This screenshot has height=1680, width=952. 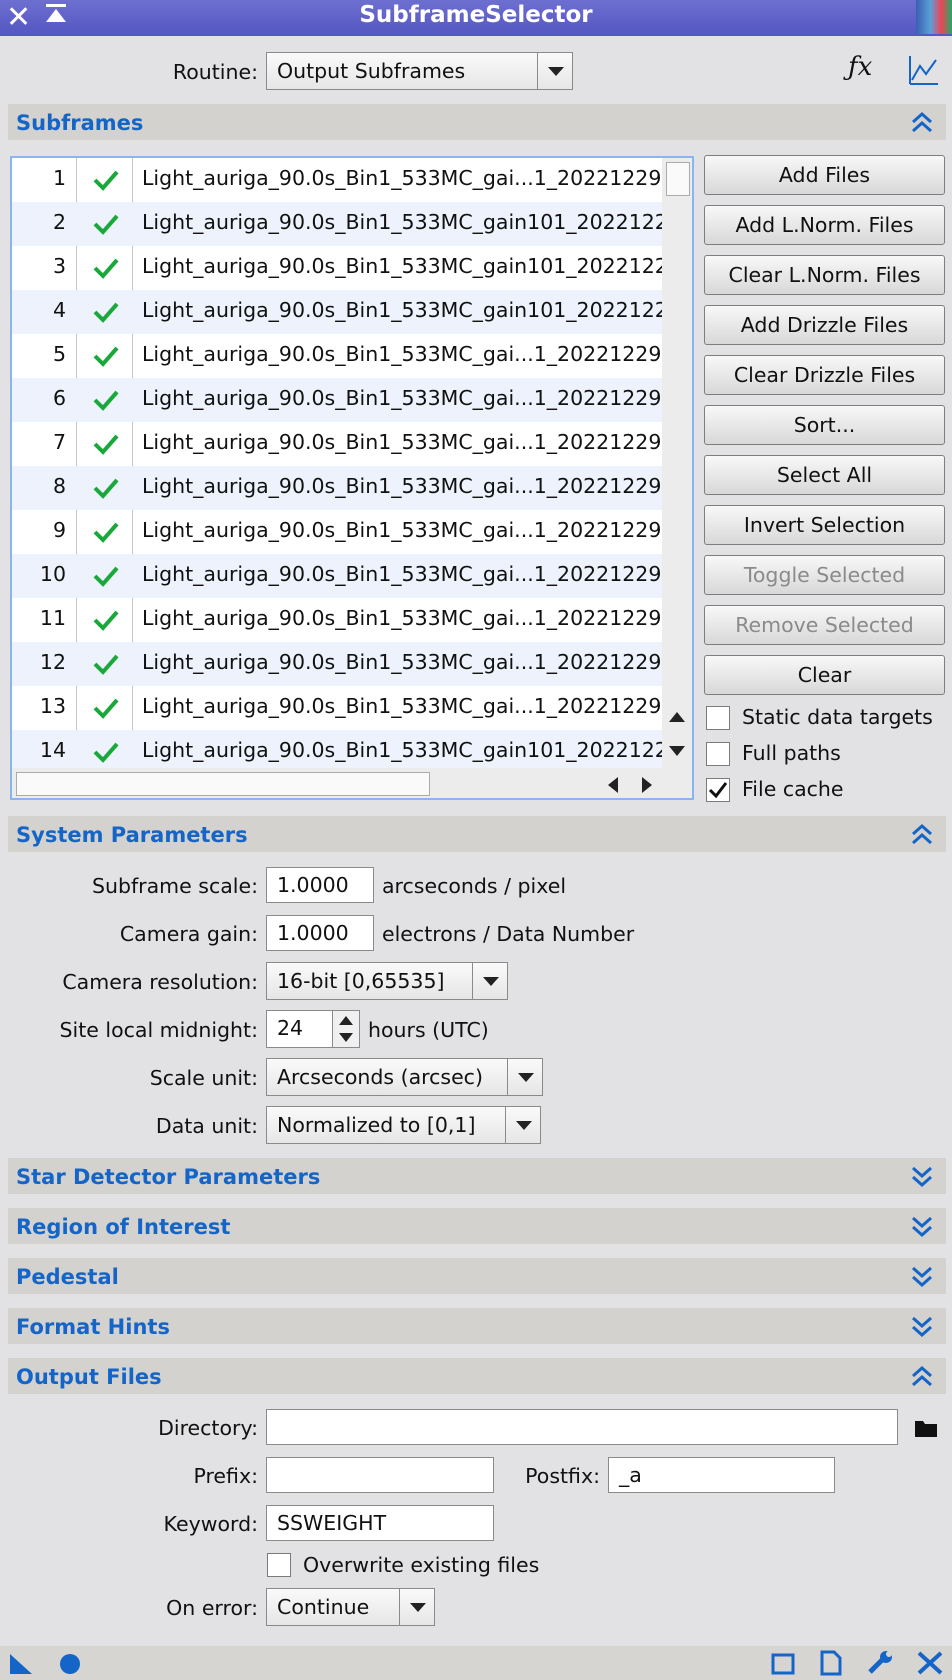 I want to click on clear-lnorm-files-button: Clear L.Norm. Files, so click(x=824, y=275).